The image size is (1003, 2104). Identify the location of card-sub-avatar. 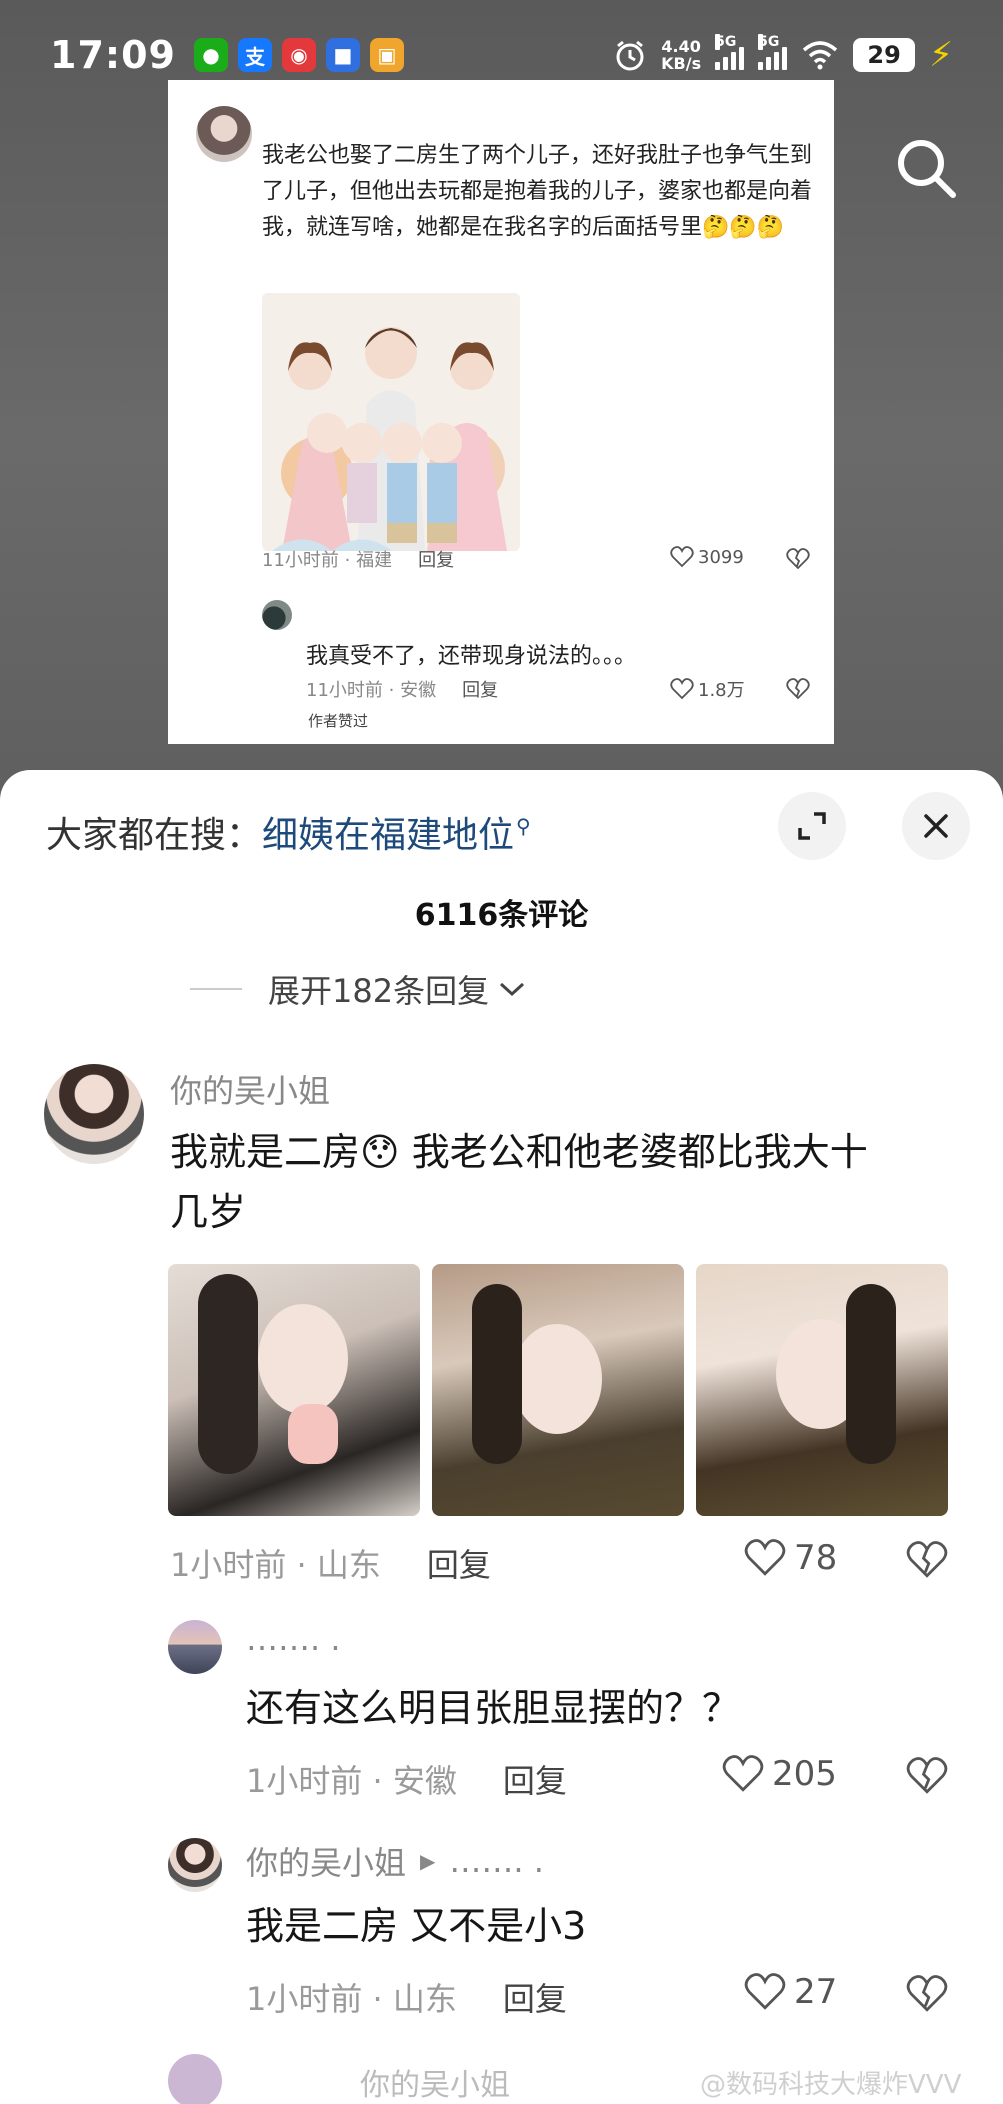
(277, 615).